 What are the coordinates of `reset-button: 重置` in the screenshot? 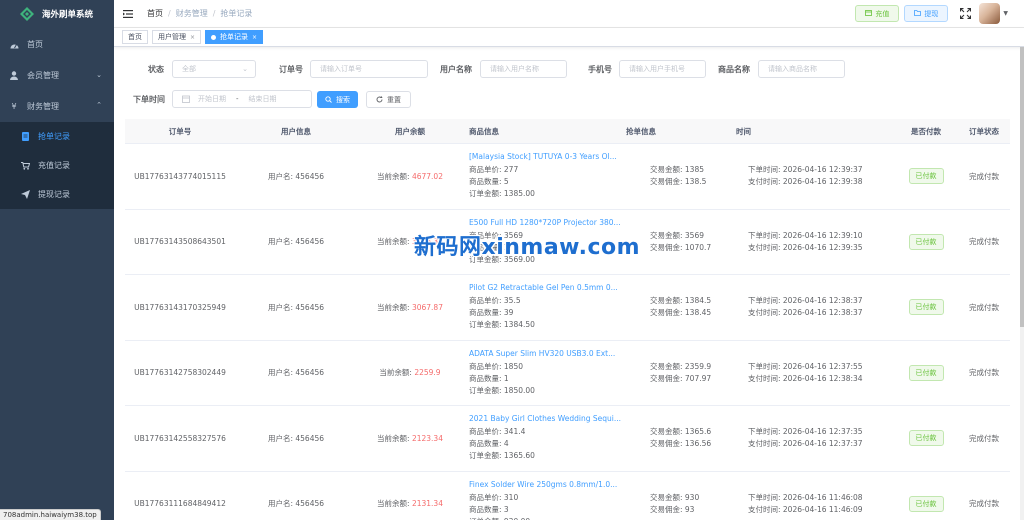 It's located at (388, 99).